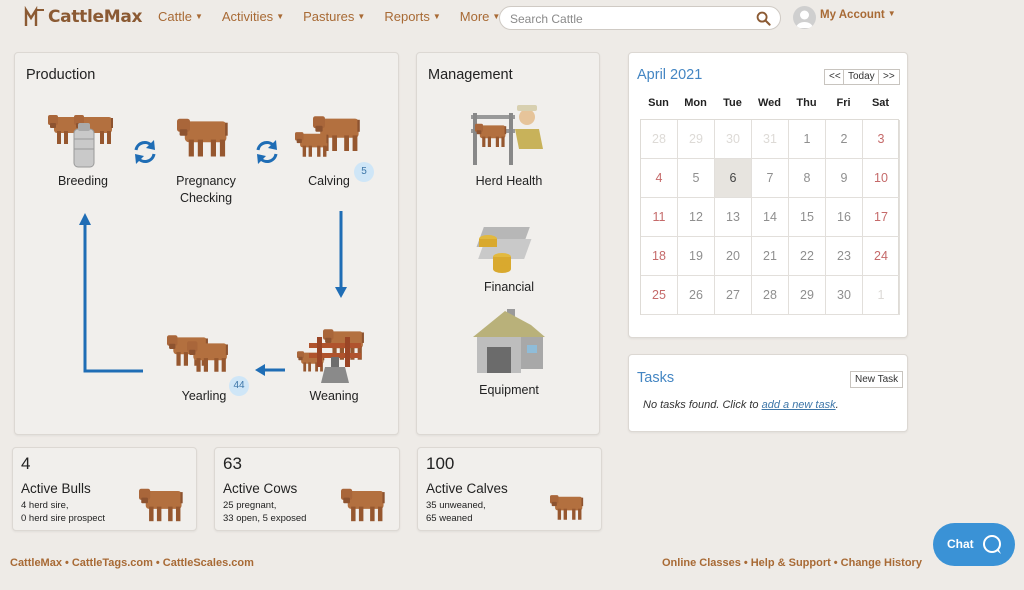 The height and width of the screenshot is (590, 1024). What do you see at coordinates (770, 256) in the screenshot?
I see `calendar-day: 21` at bounding box center [770, 256].